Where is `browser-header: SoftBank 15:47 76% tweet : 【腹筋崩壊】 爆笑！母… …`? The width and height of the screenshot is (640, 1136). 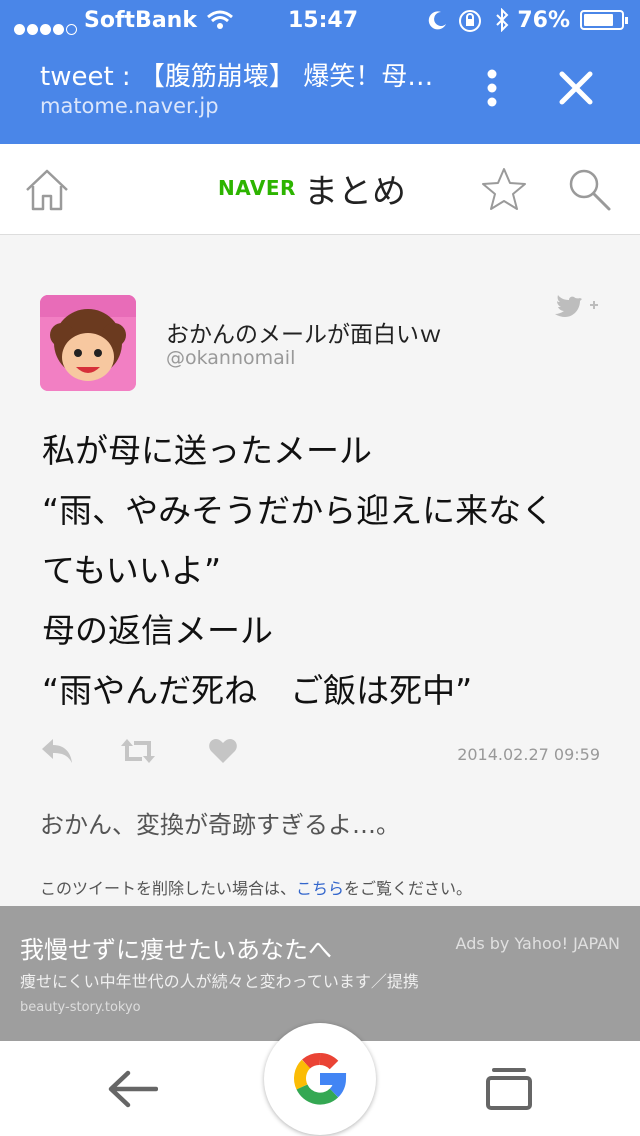 browser-header: SoftBank 15:47 76% tweet : 【腹筋崩壊】 爆笑！母… … is located at coordinates (320, 72).